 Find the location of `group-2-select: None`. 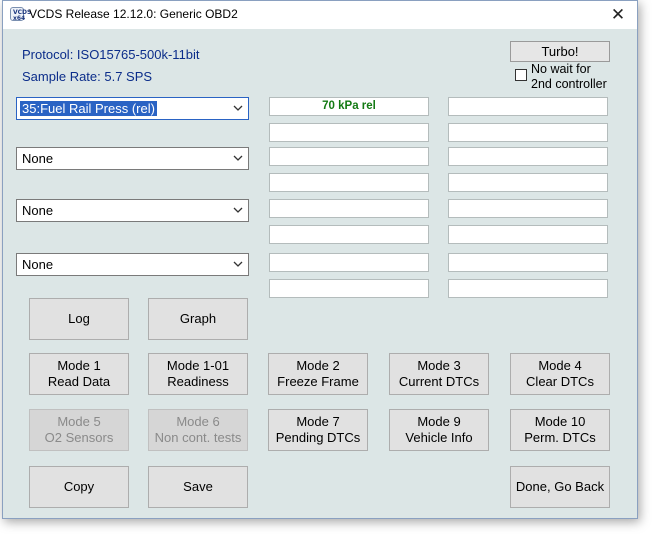

group-2-select: None is located at coordinates (132, 158).